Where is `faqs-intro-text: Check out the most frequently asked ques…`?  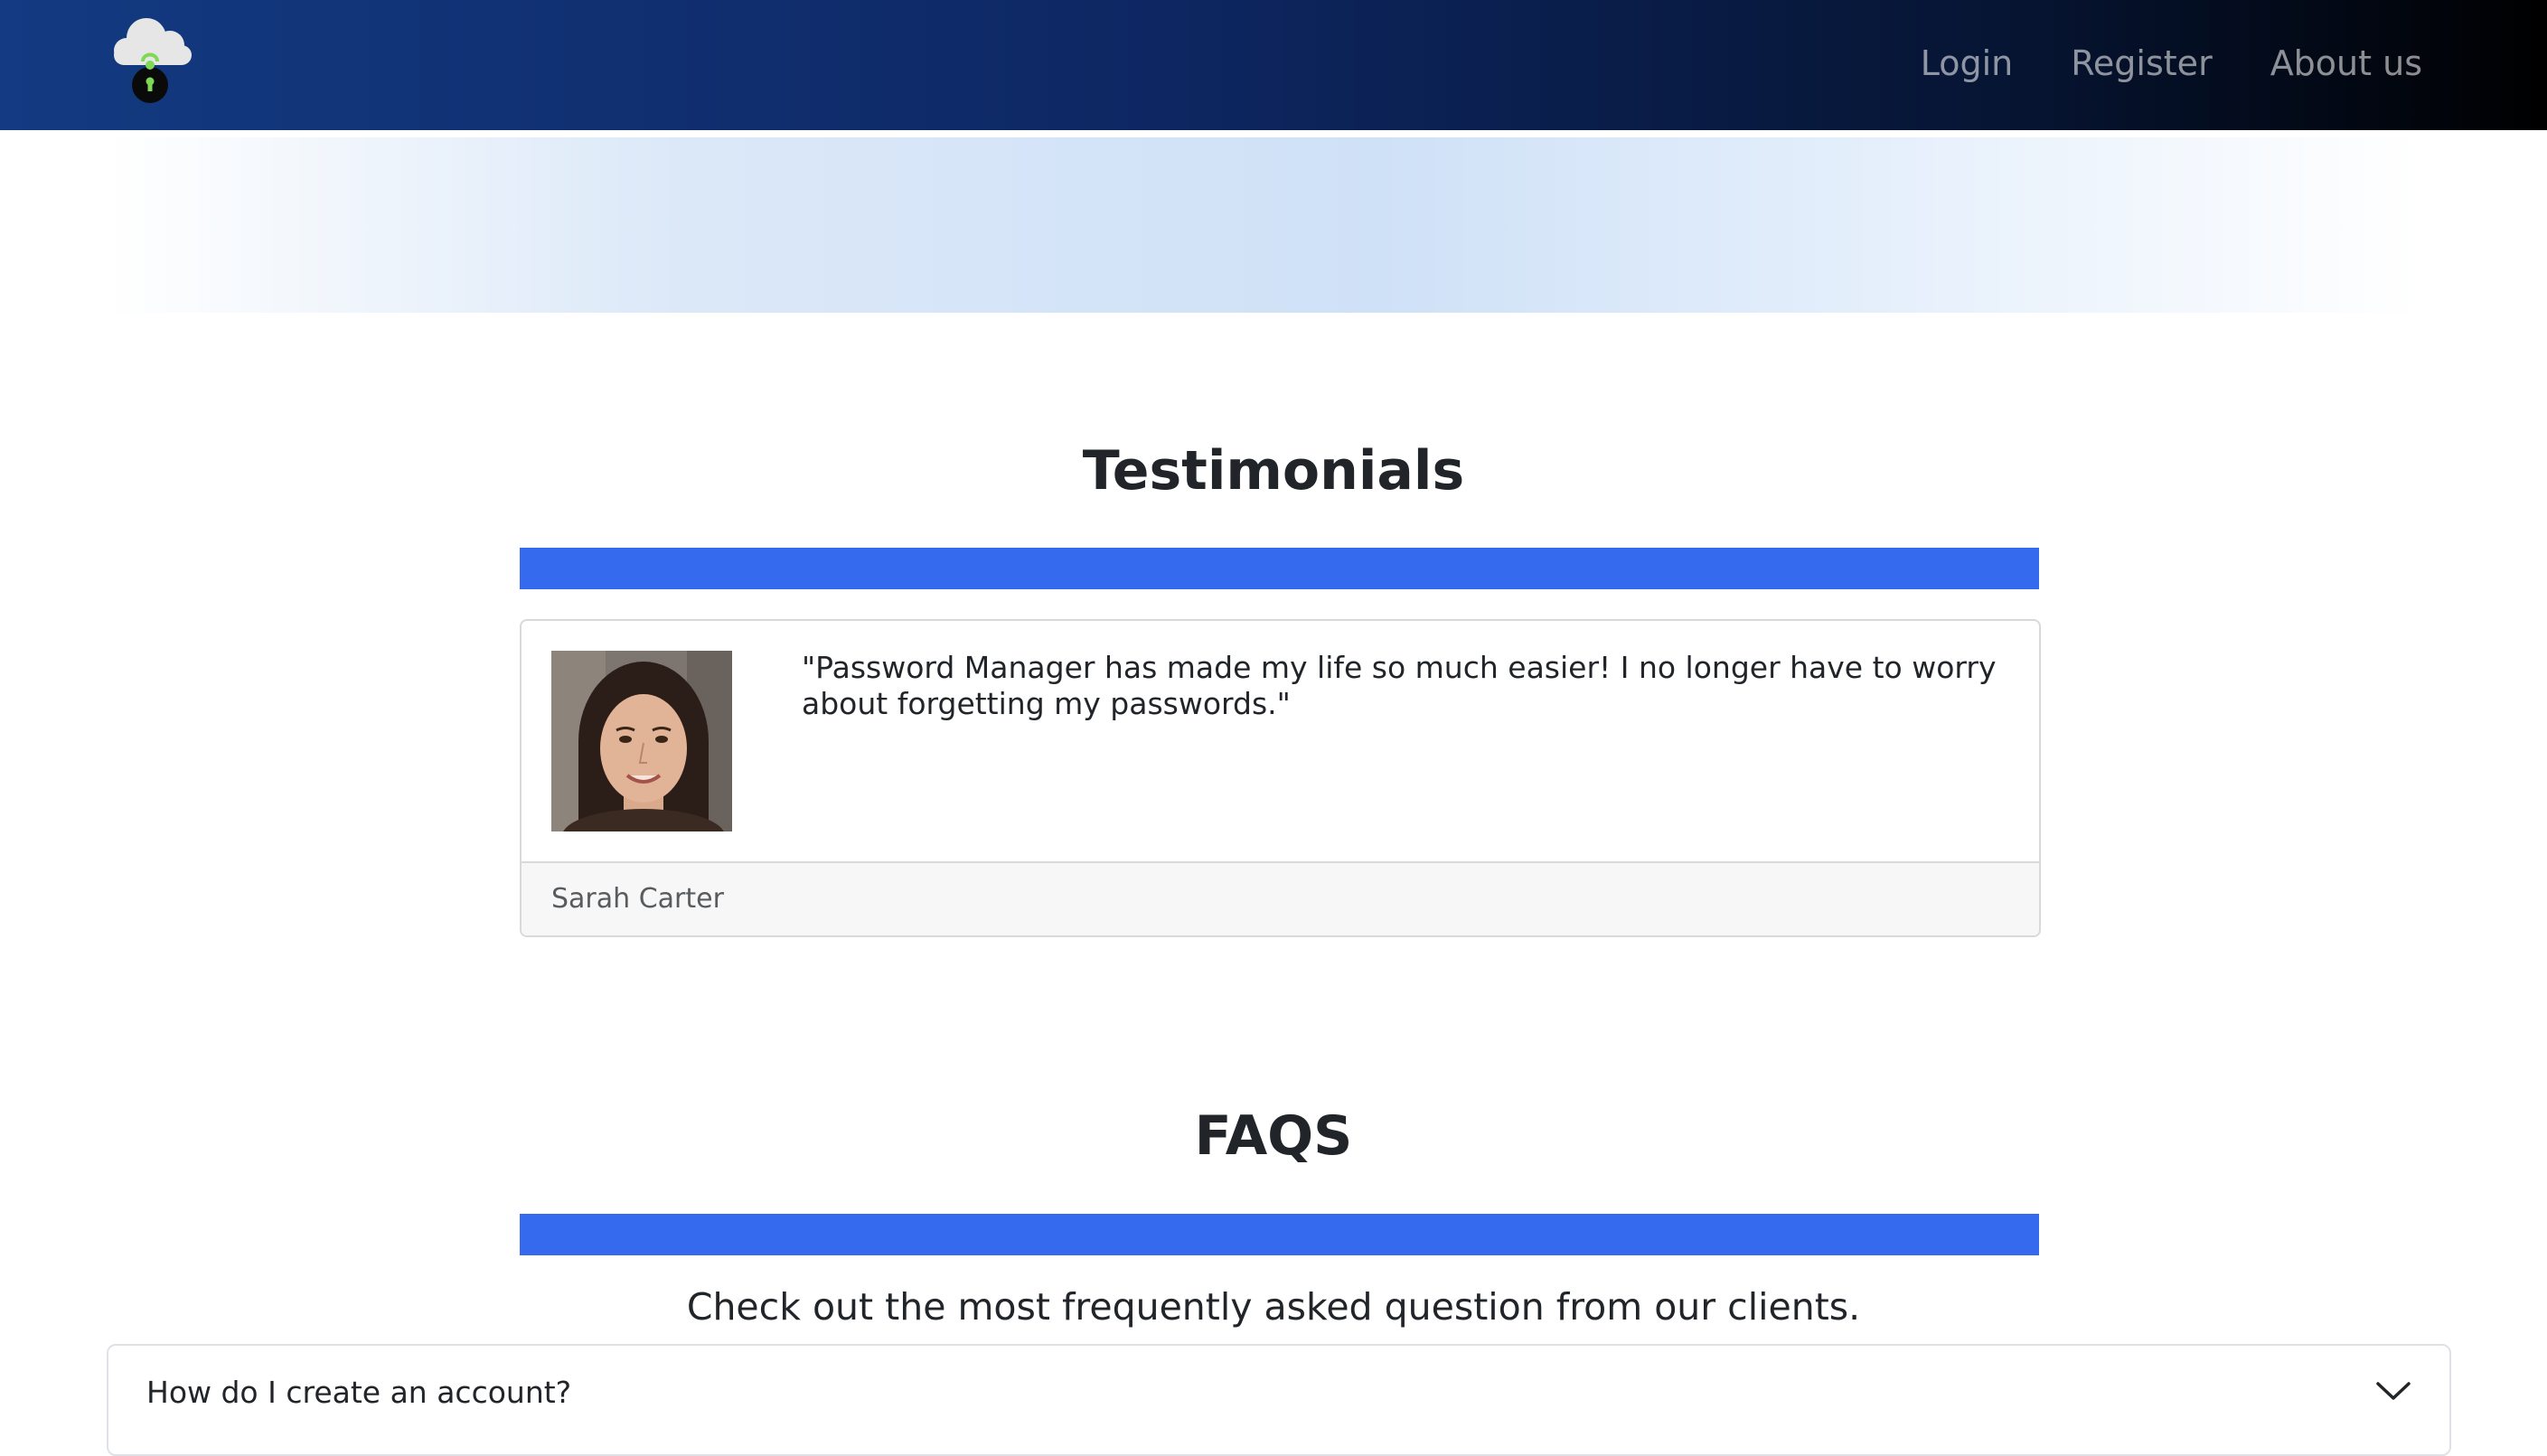
faqs-intro-text: Check out the most frequently asked ques… is located at coordinates (1273, 1307).